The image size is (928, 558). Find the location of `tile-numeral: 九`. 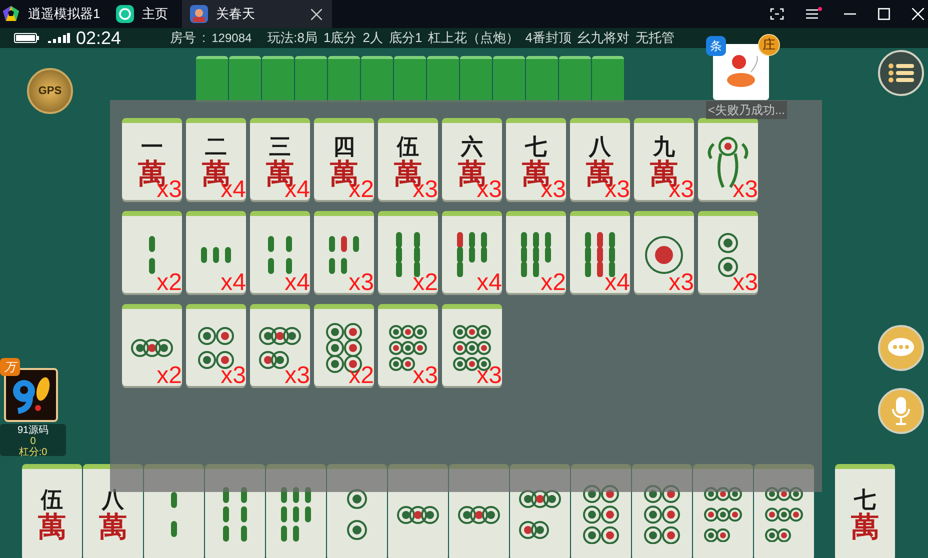

tile-numeral: 九 is located at coordinates (664, 146).